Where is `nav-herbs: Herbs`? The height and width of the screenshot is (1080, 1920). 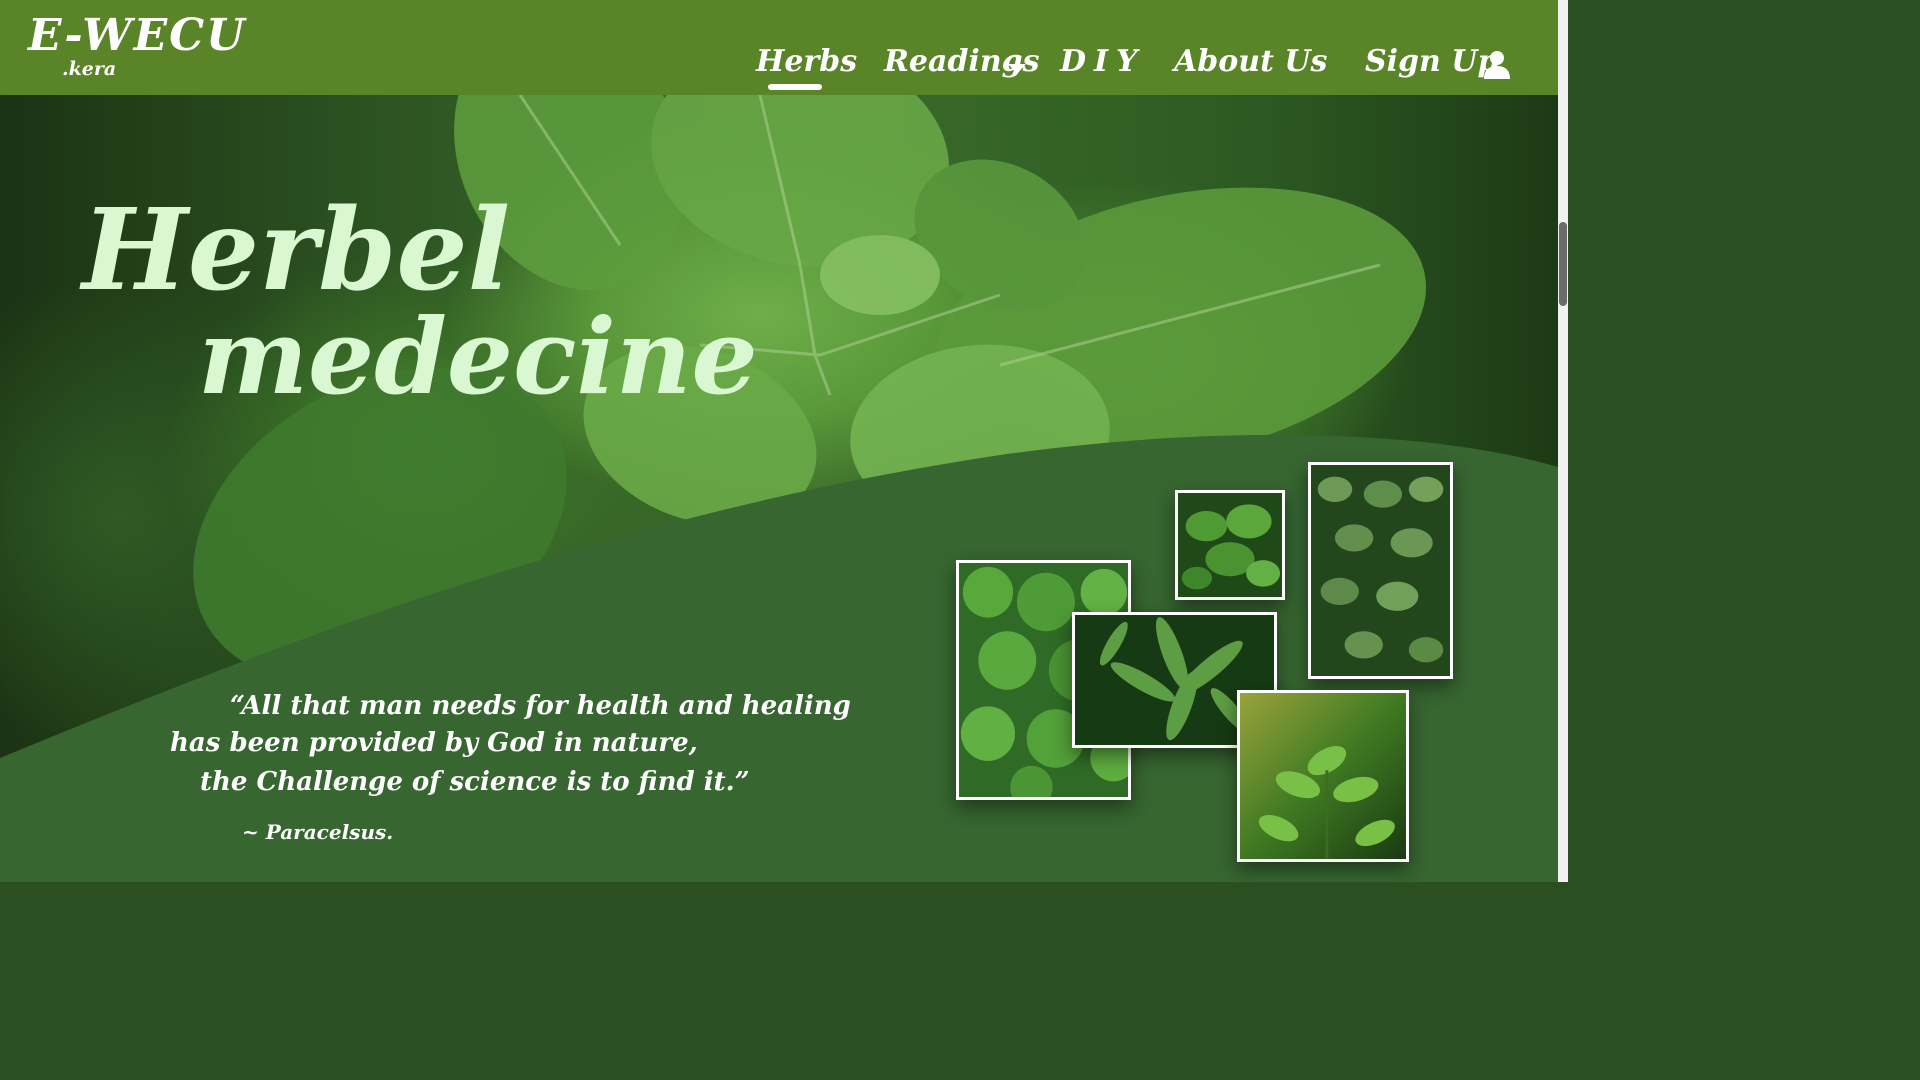
nav-herbs: Herbs is located at coordinates (806, 61).